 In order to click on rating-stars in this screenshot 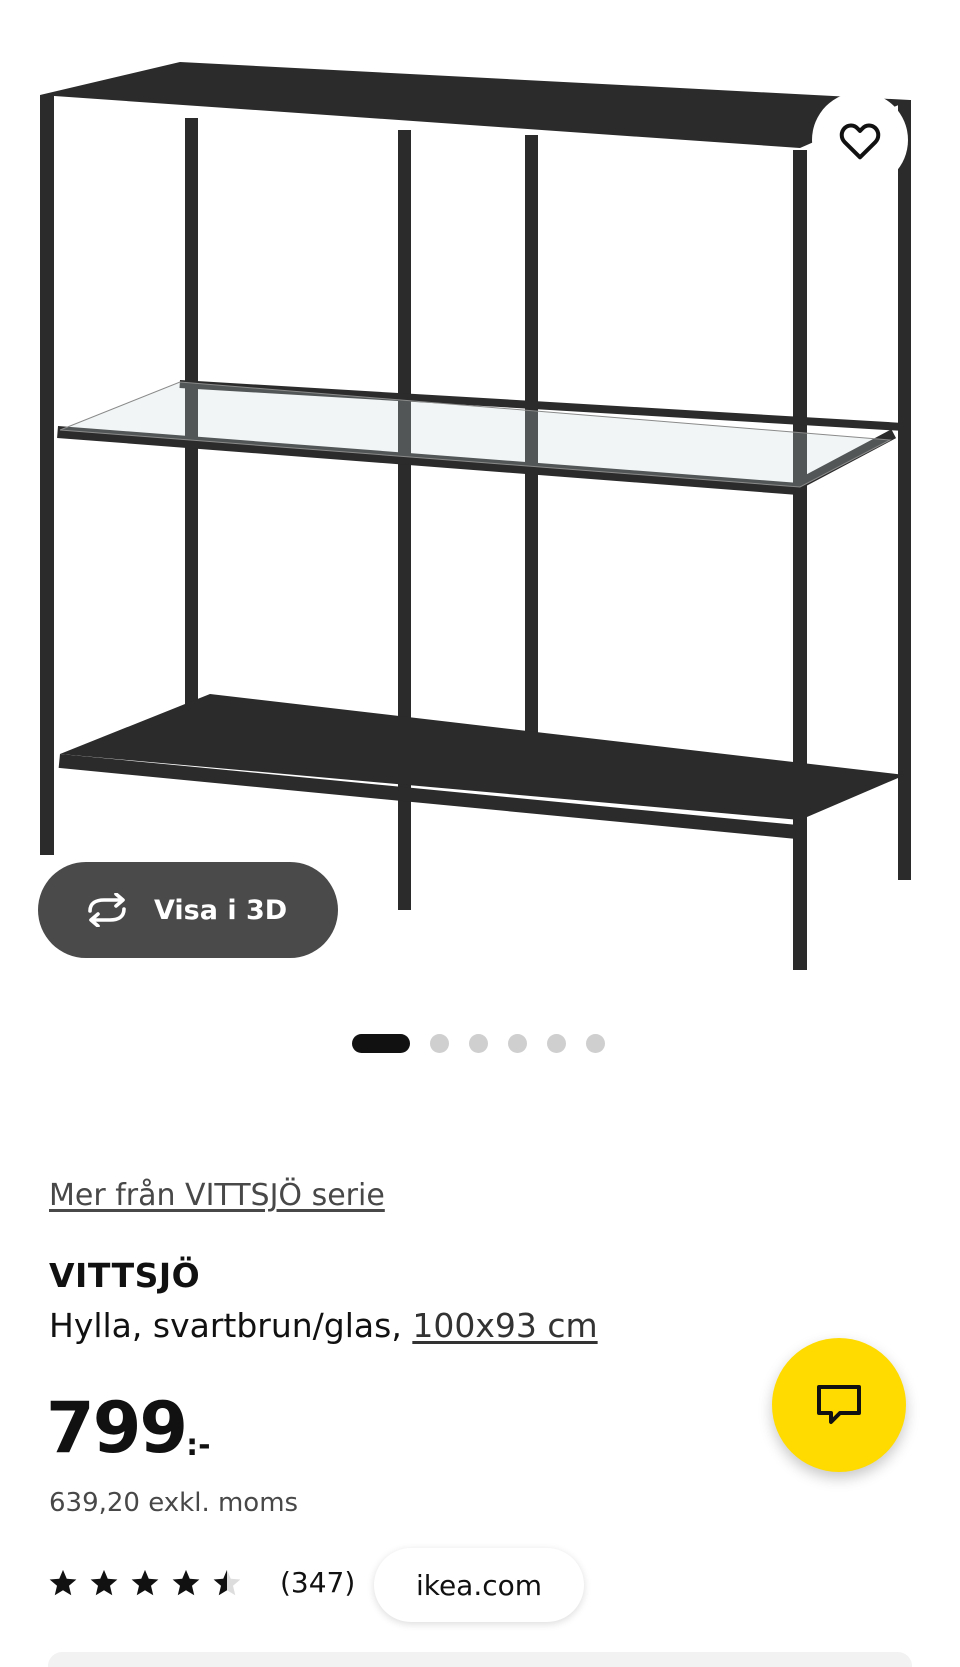, I will do `click(145, 1583)`.